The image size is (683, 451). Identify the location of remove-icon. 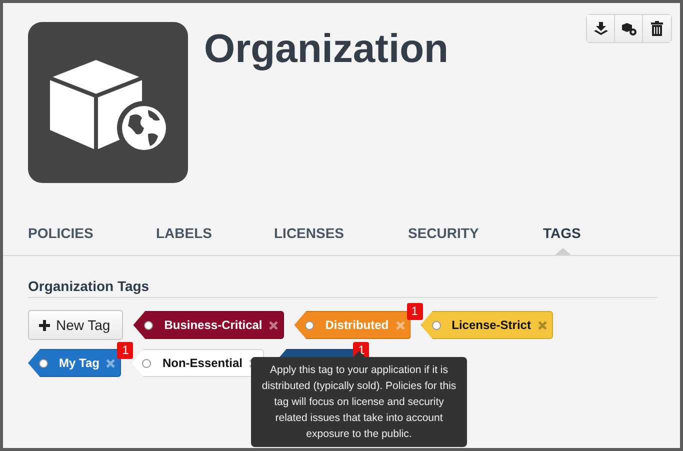
(542, 325).